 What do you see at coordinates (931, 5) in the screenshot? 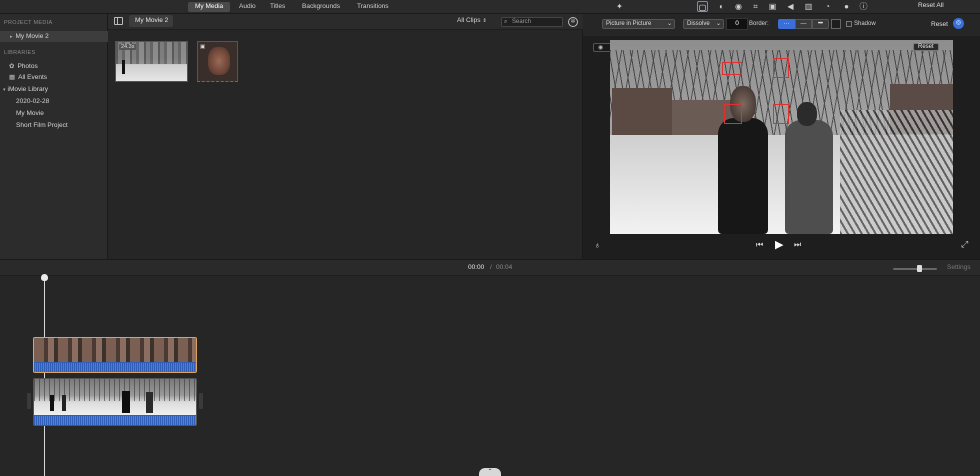
I see `reset-all-button: Reset All` at bounding box center [931, 5].